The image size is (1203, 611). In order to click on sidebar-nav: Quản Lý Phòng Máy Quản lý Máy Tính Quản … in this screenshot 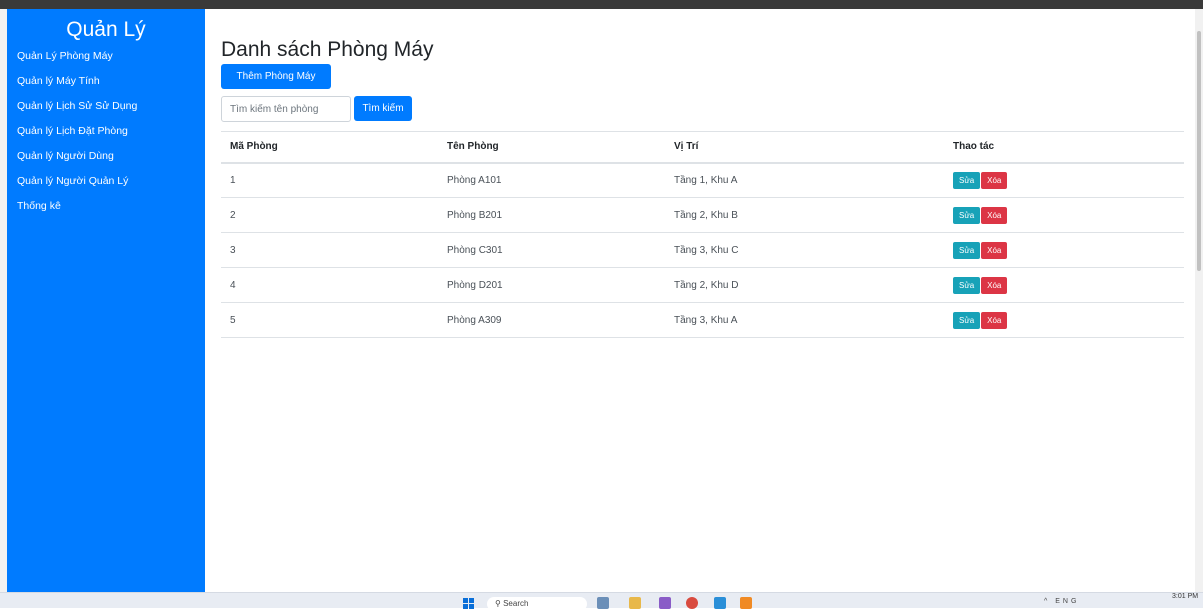, I will do `click(106, 131)`.